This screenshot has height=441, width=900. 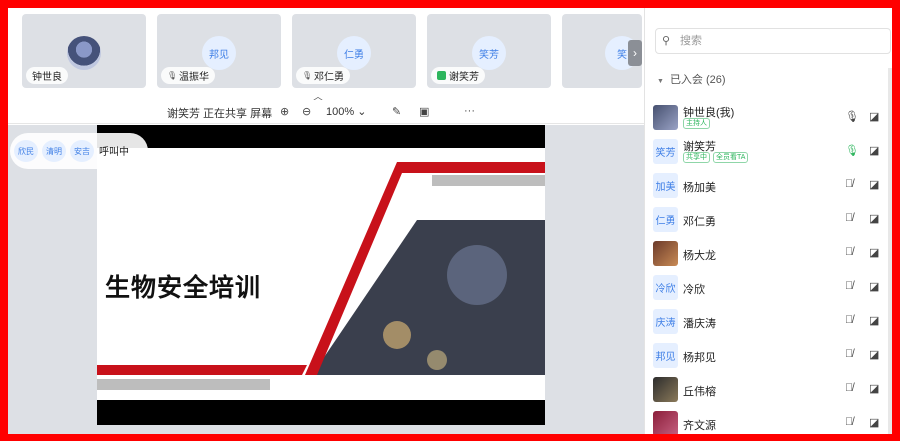 I want to click on share-toolbar: 谢笑芳 正在共享 屏幕 ⊕ ⊖ 100% ⌄ ✎ ▣ ···, so click(x=326, y=112).